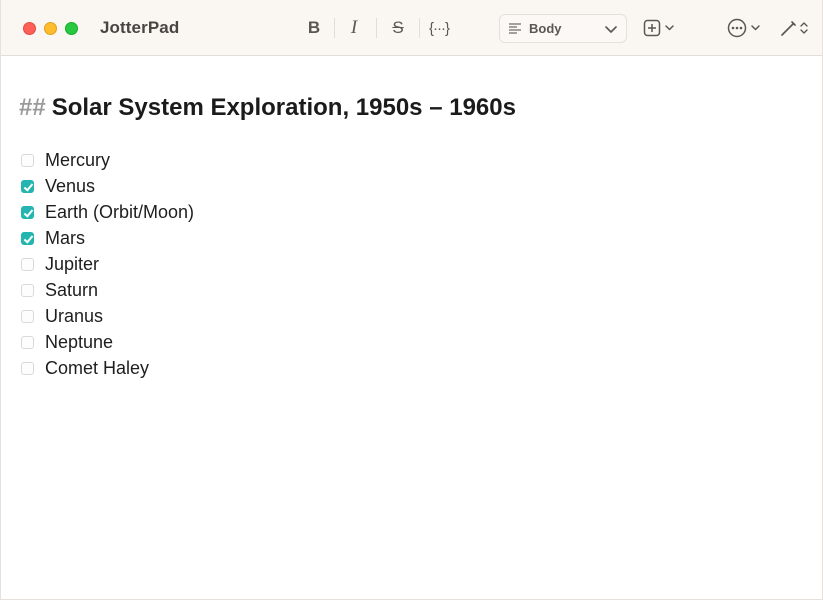 This screenshot has height=600, width=823. What do you see at coordinates (65, 238) in the screenshot?
I see `task-label: Mars` at bounding box center [65, 238].